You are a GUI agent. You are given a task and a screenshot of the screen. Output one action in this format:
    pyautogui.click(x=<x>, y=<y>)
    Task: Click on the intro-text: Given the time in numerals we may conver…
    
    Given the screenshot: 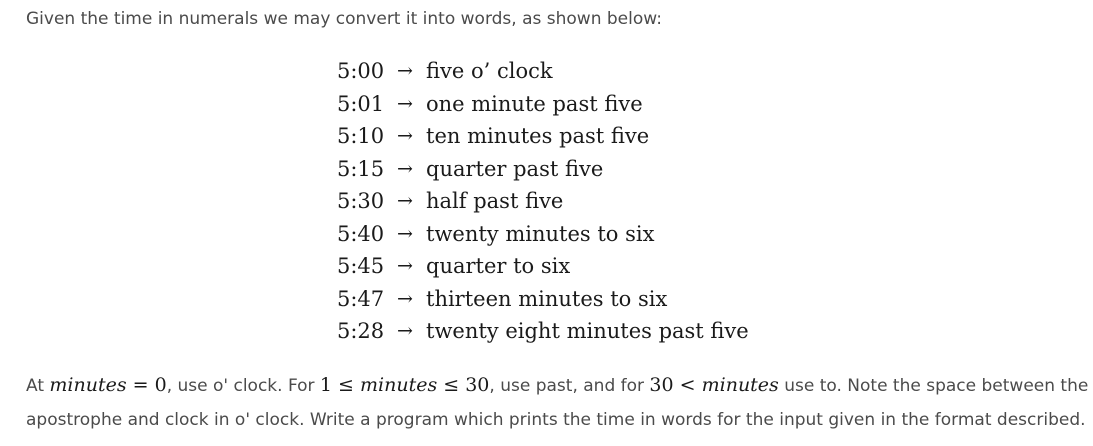 What is the action you would take?
    pyautogui.click(x=344, y=19)
    